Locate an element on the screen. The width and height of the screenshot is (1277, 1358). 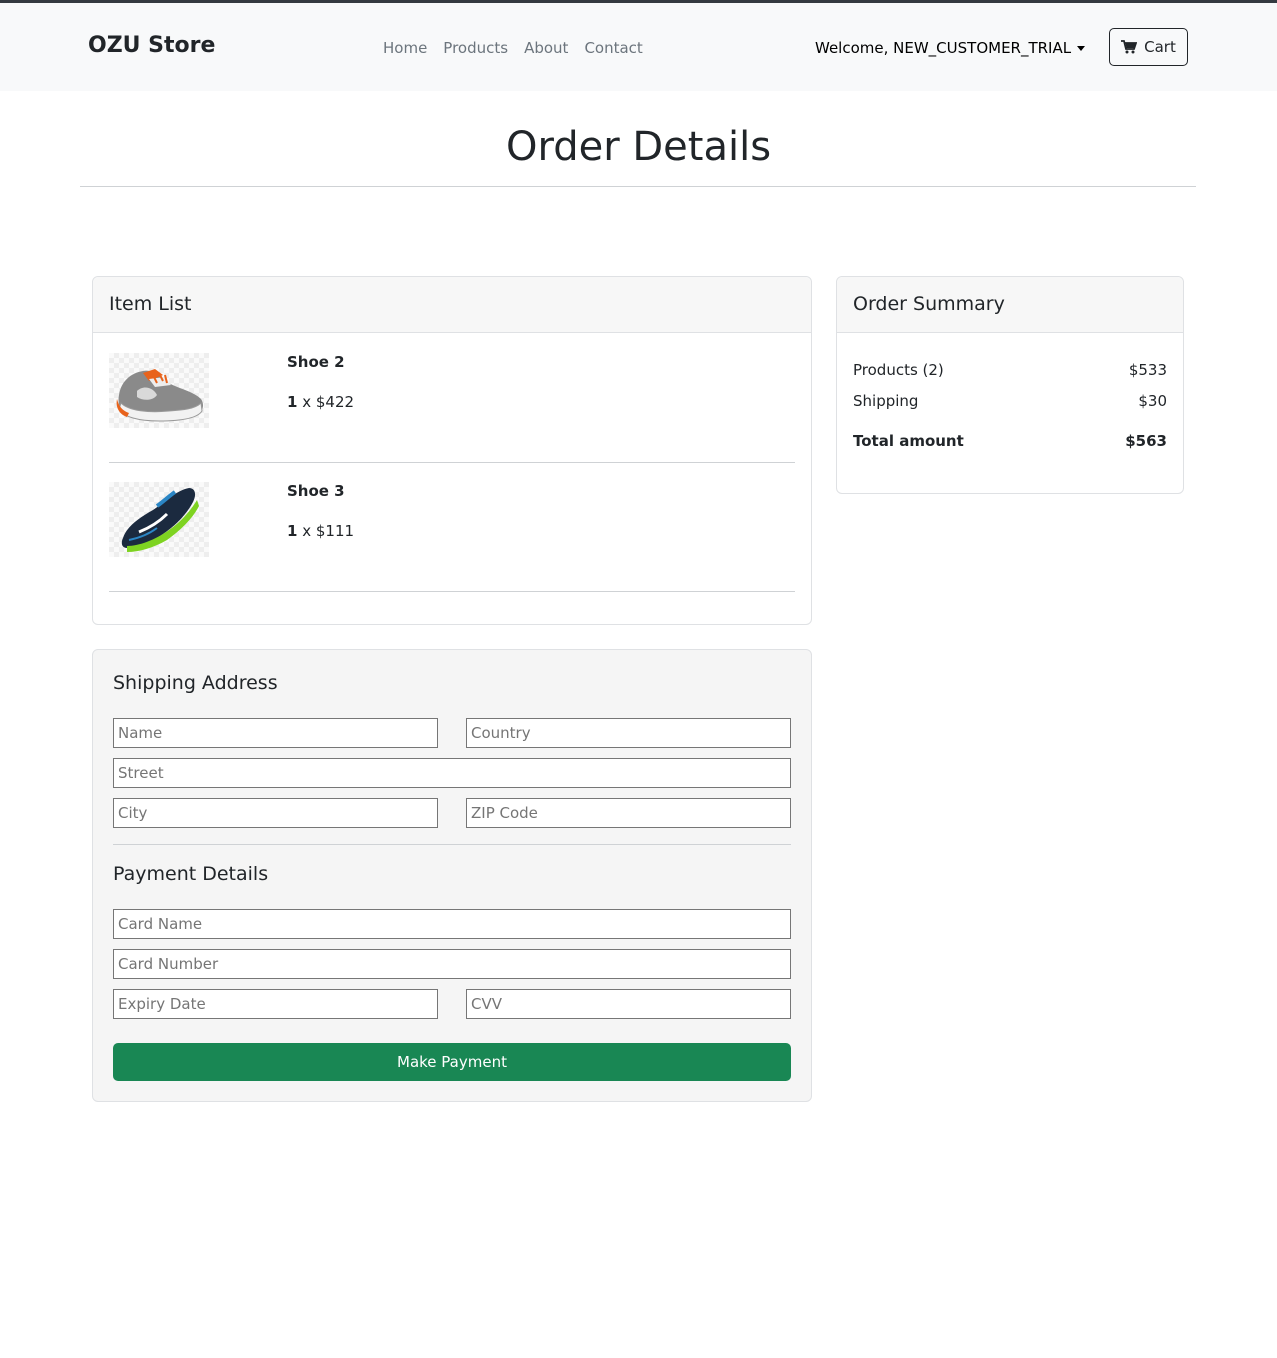
cart-button: Cart is located at coordinates (1148, 47).